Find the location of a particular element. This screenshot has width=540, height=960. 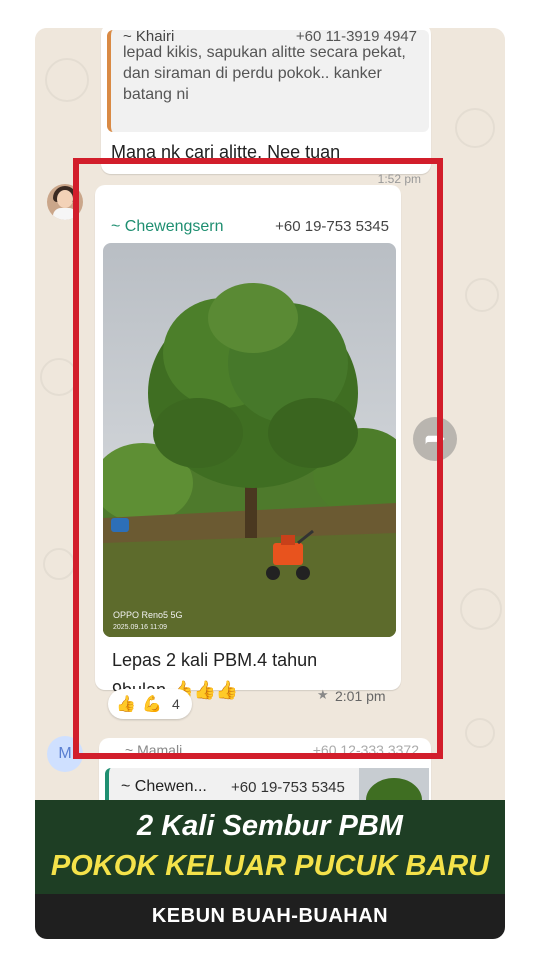

next-quoted-message: ~ Chewen... +60 19-753 5345 is located at coordinates (267, 784).